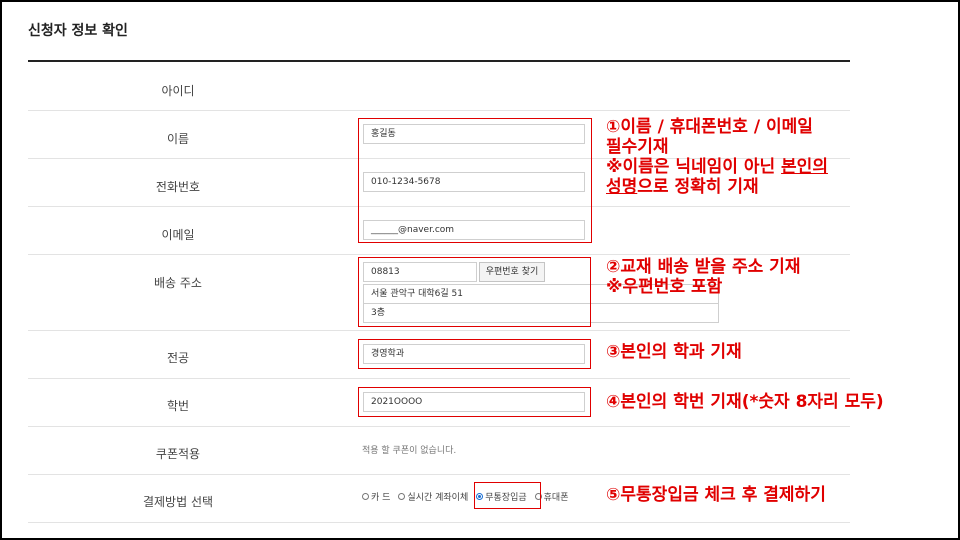 This screenshot has height=540, width=960. What do you see at coordinates (178, 91) in the screenshot?
I see `id-label: 아이디` at bounding box center [178, 91].